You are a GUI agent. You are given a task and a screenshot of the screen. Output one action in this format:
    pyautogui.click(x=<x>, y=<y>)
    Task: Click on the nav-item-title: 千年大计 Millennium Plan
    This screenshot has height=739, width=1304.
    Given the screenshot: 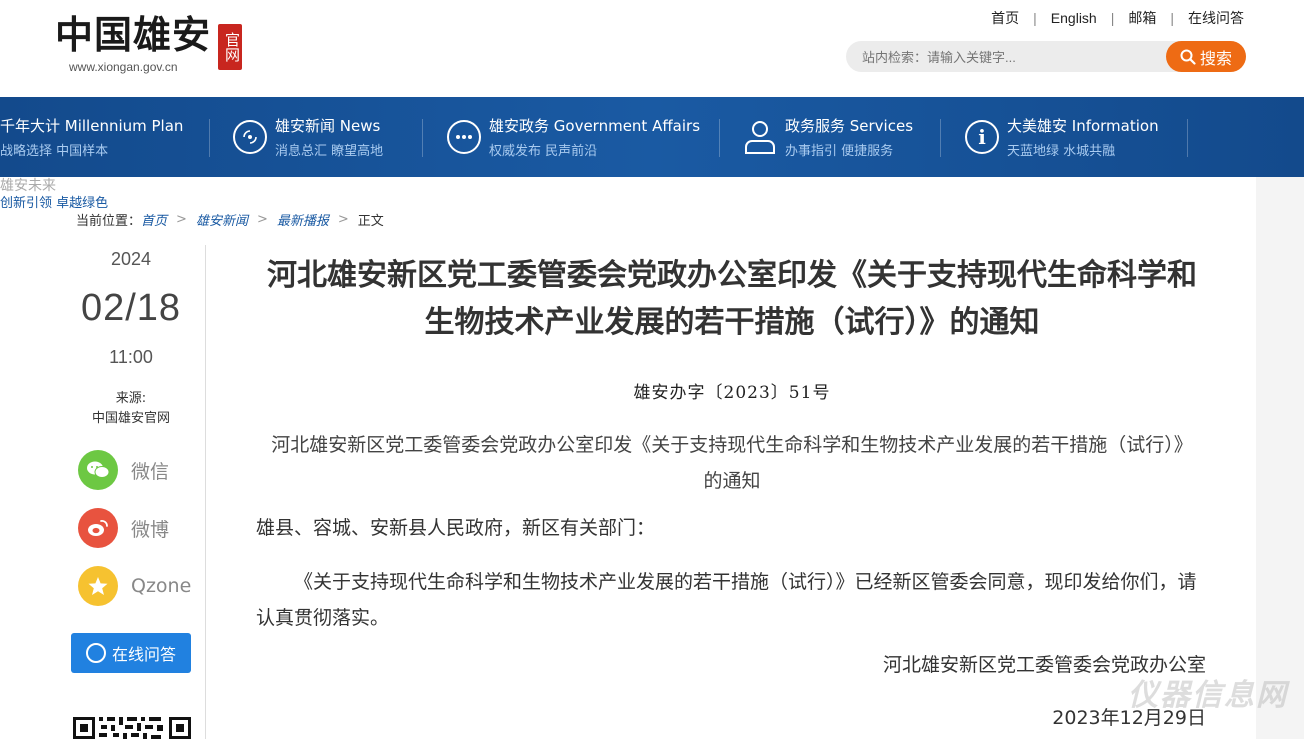 What is the action you would take?
    pyautogui.click(x=92, y=126)
    